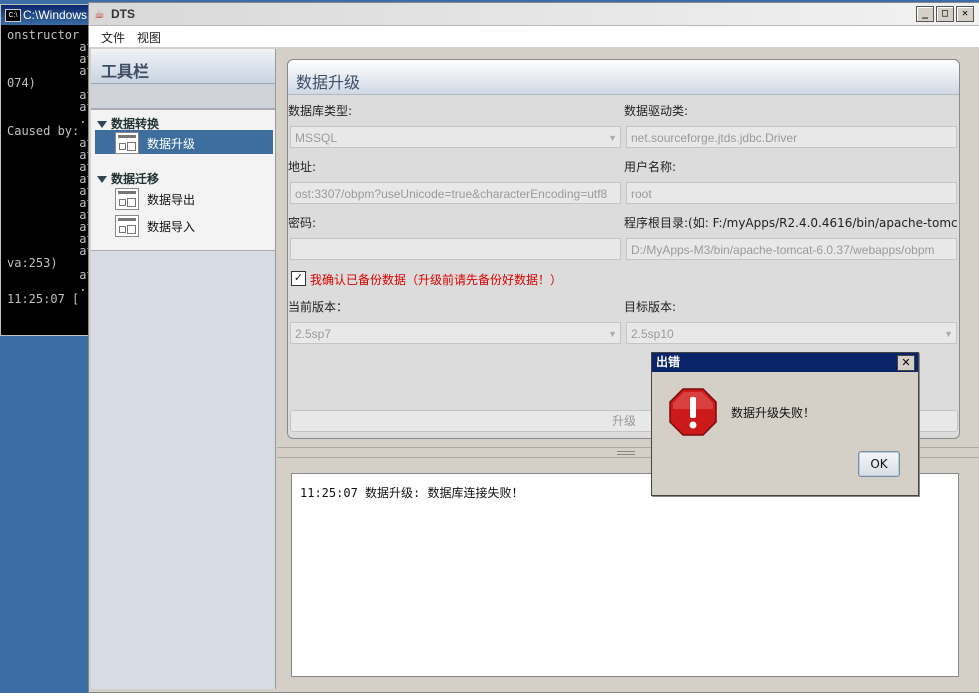  Describe the element at coordinates (785, 424) in the screenshot. I see `error-dialog: 出错 ✕ 数据升级失败！ OK` at that location.